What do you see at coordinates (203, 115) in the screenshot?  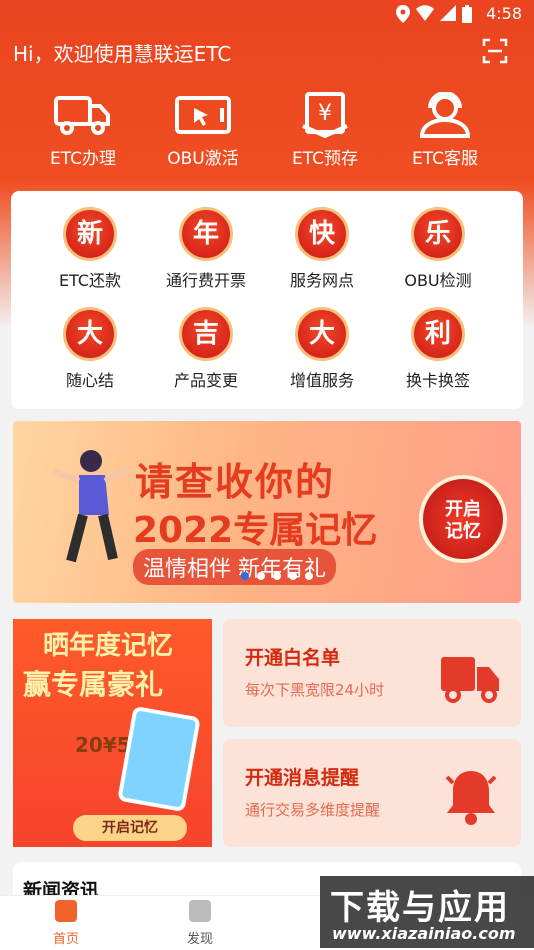 I see `obu-device-icon` at bounding box center [203, 115].